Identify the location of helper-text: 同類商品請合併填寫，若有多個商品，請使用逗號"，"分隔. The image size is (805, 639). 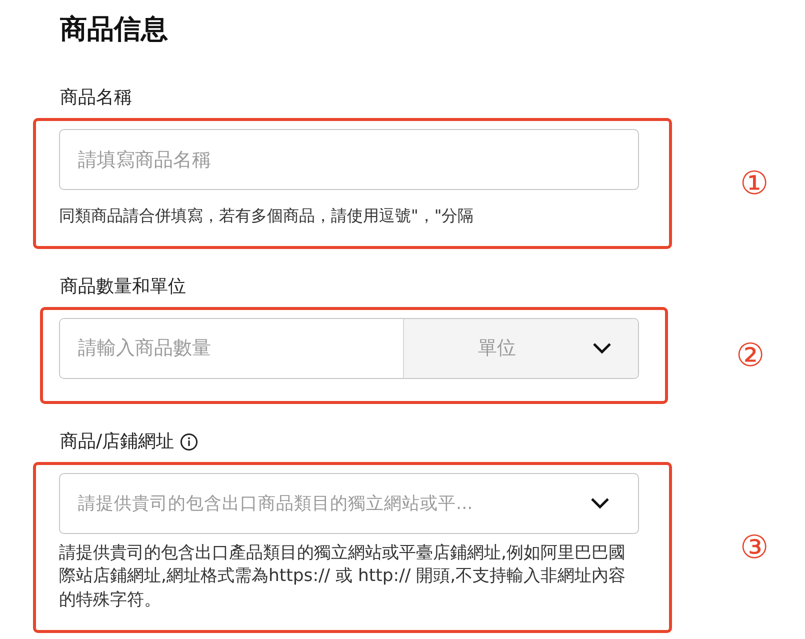
(267, 216).